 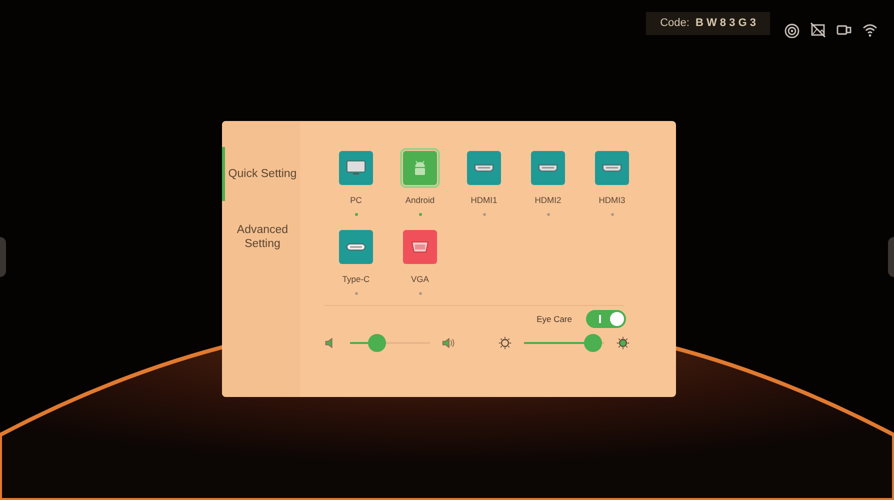 I want to click on vga-port-icon, so click(x=420, y=247).